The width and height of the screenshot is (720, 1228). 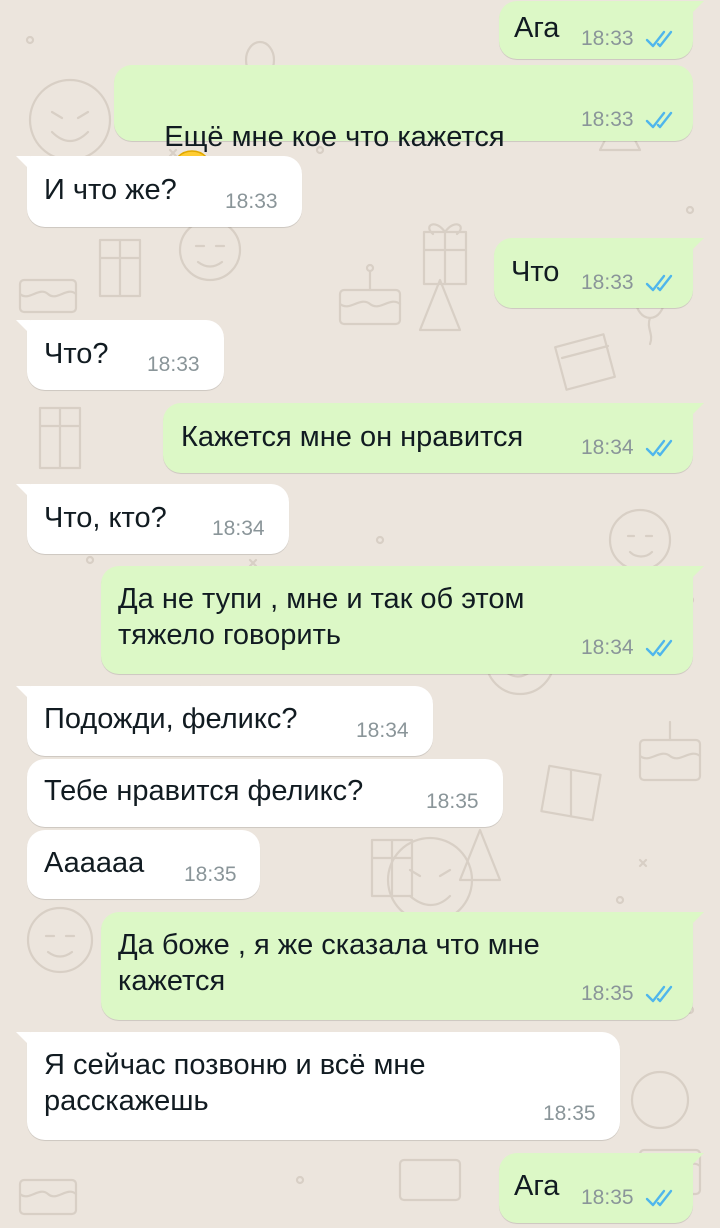 I want to click on incoming-message: Аааааа 18:35, so click(x=143, y=864).